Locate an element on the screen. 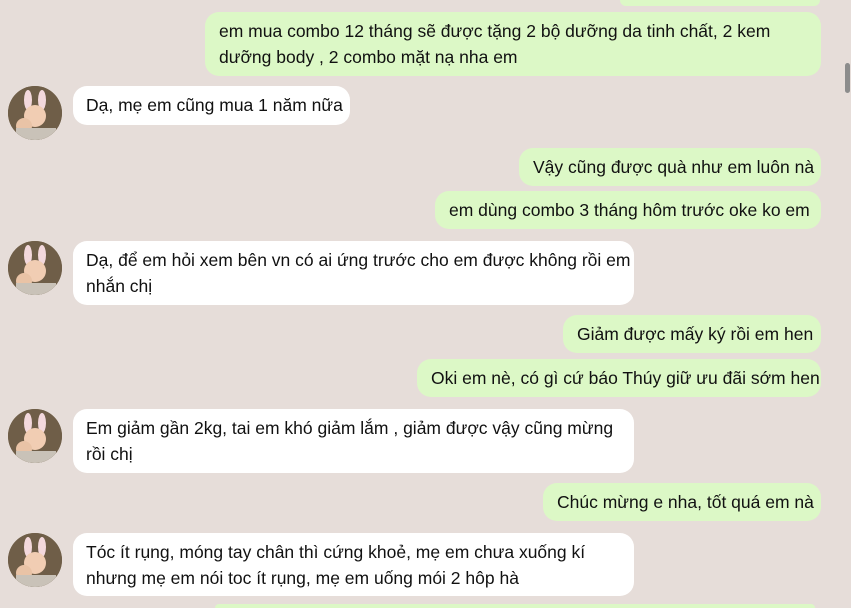 Image resolution: width=851 pixels, height=608 pixels. message-incoming: Dạ, mẹ em cũng mua 1 năm nữa is located at coordinates (211, 105).